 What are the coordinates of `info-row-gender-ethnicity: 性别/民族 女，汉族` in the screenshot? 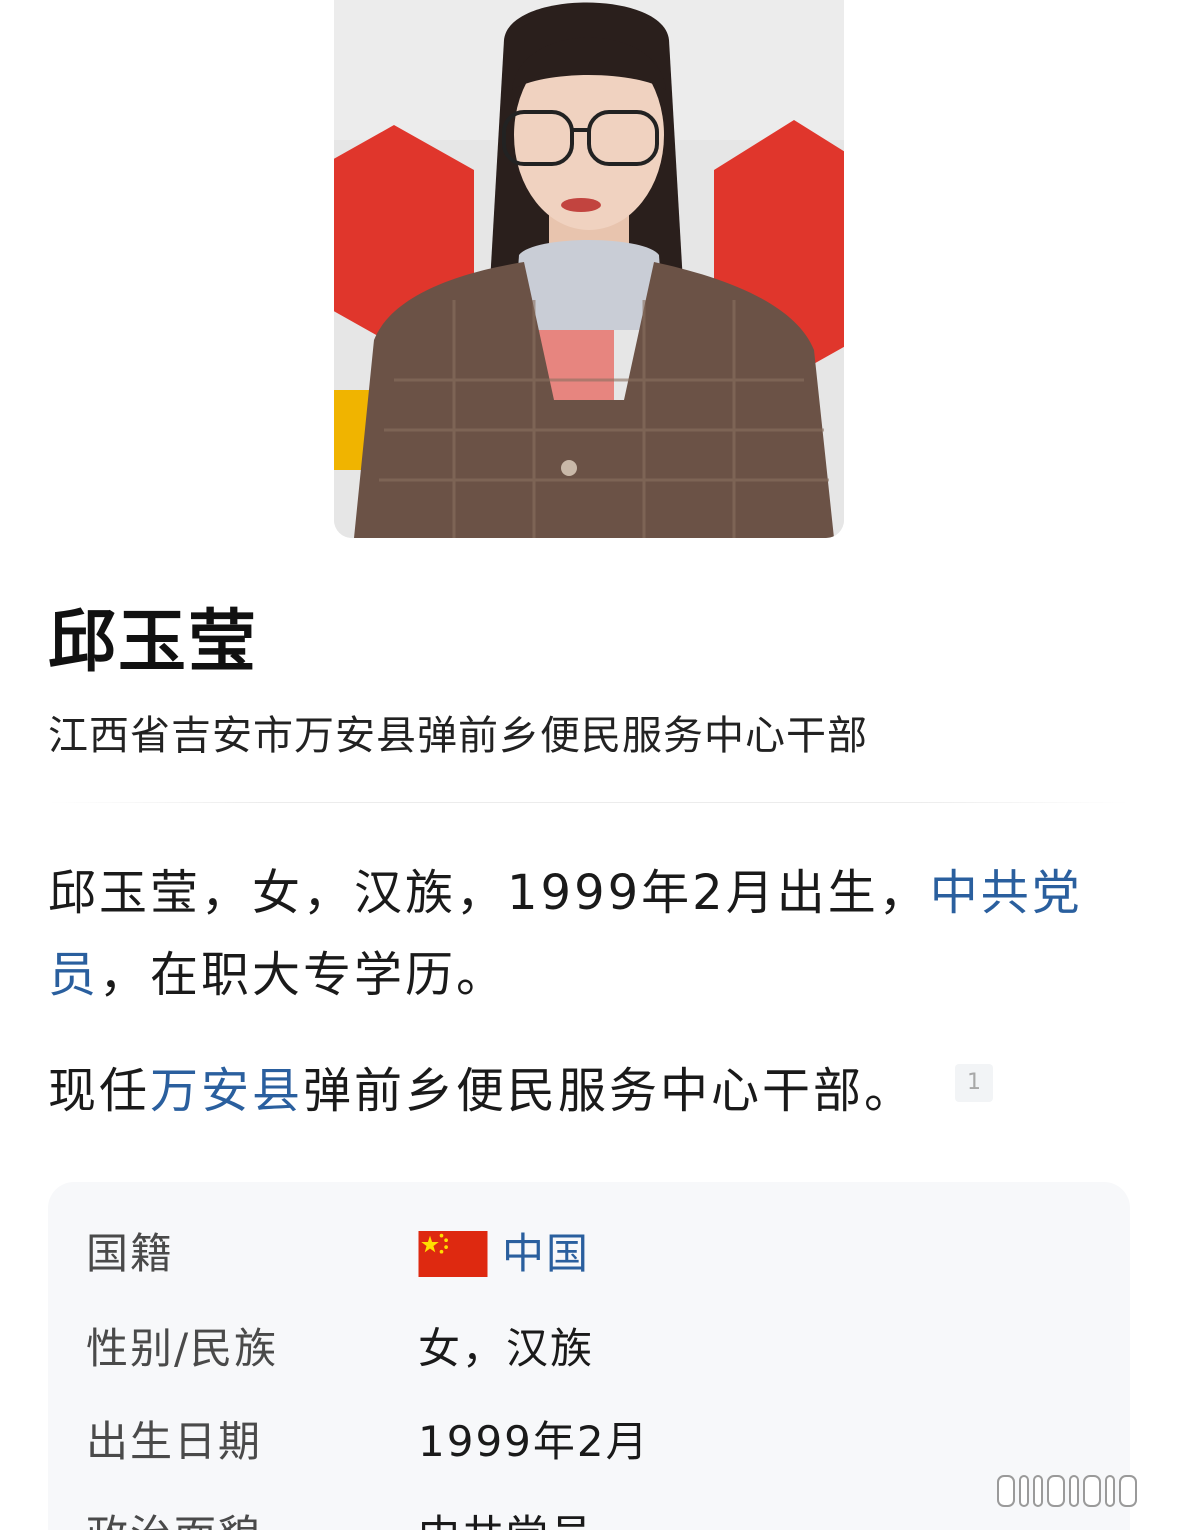 It's located at (589, 1349).